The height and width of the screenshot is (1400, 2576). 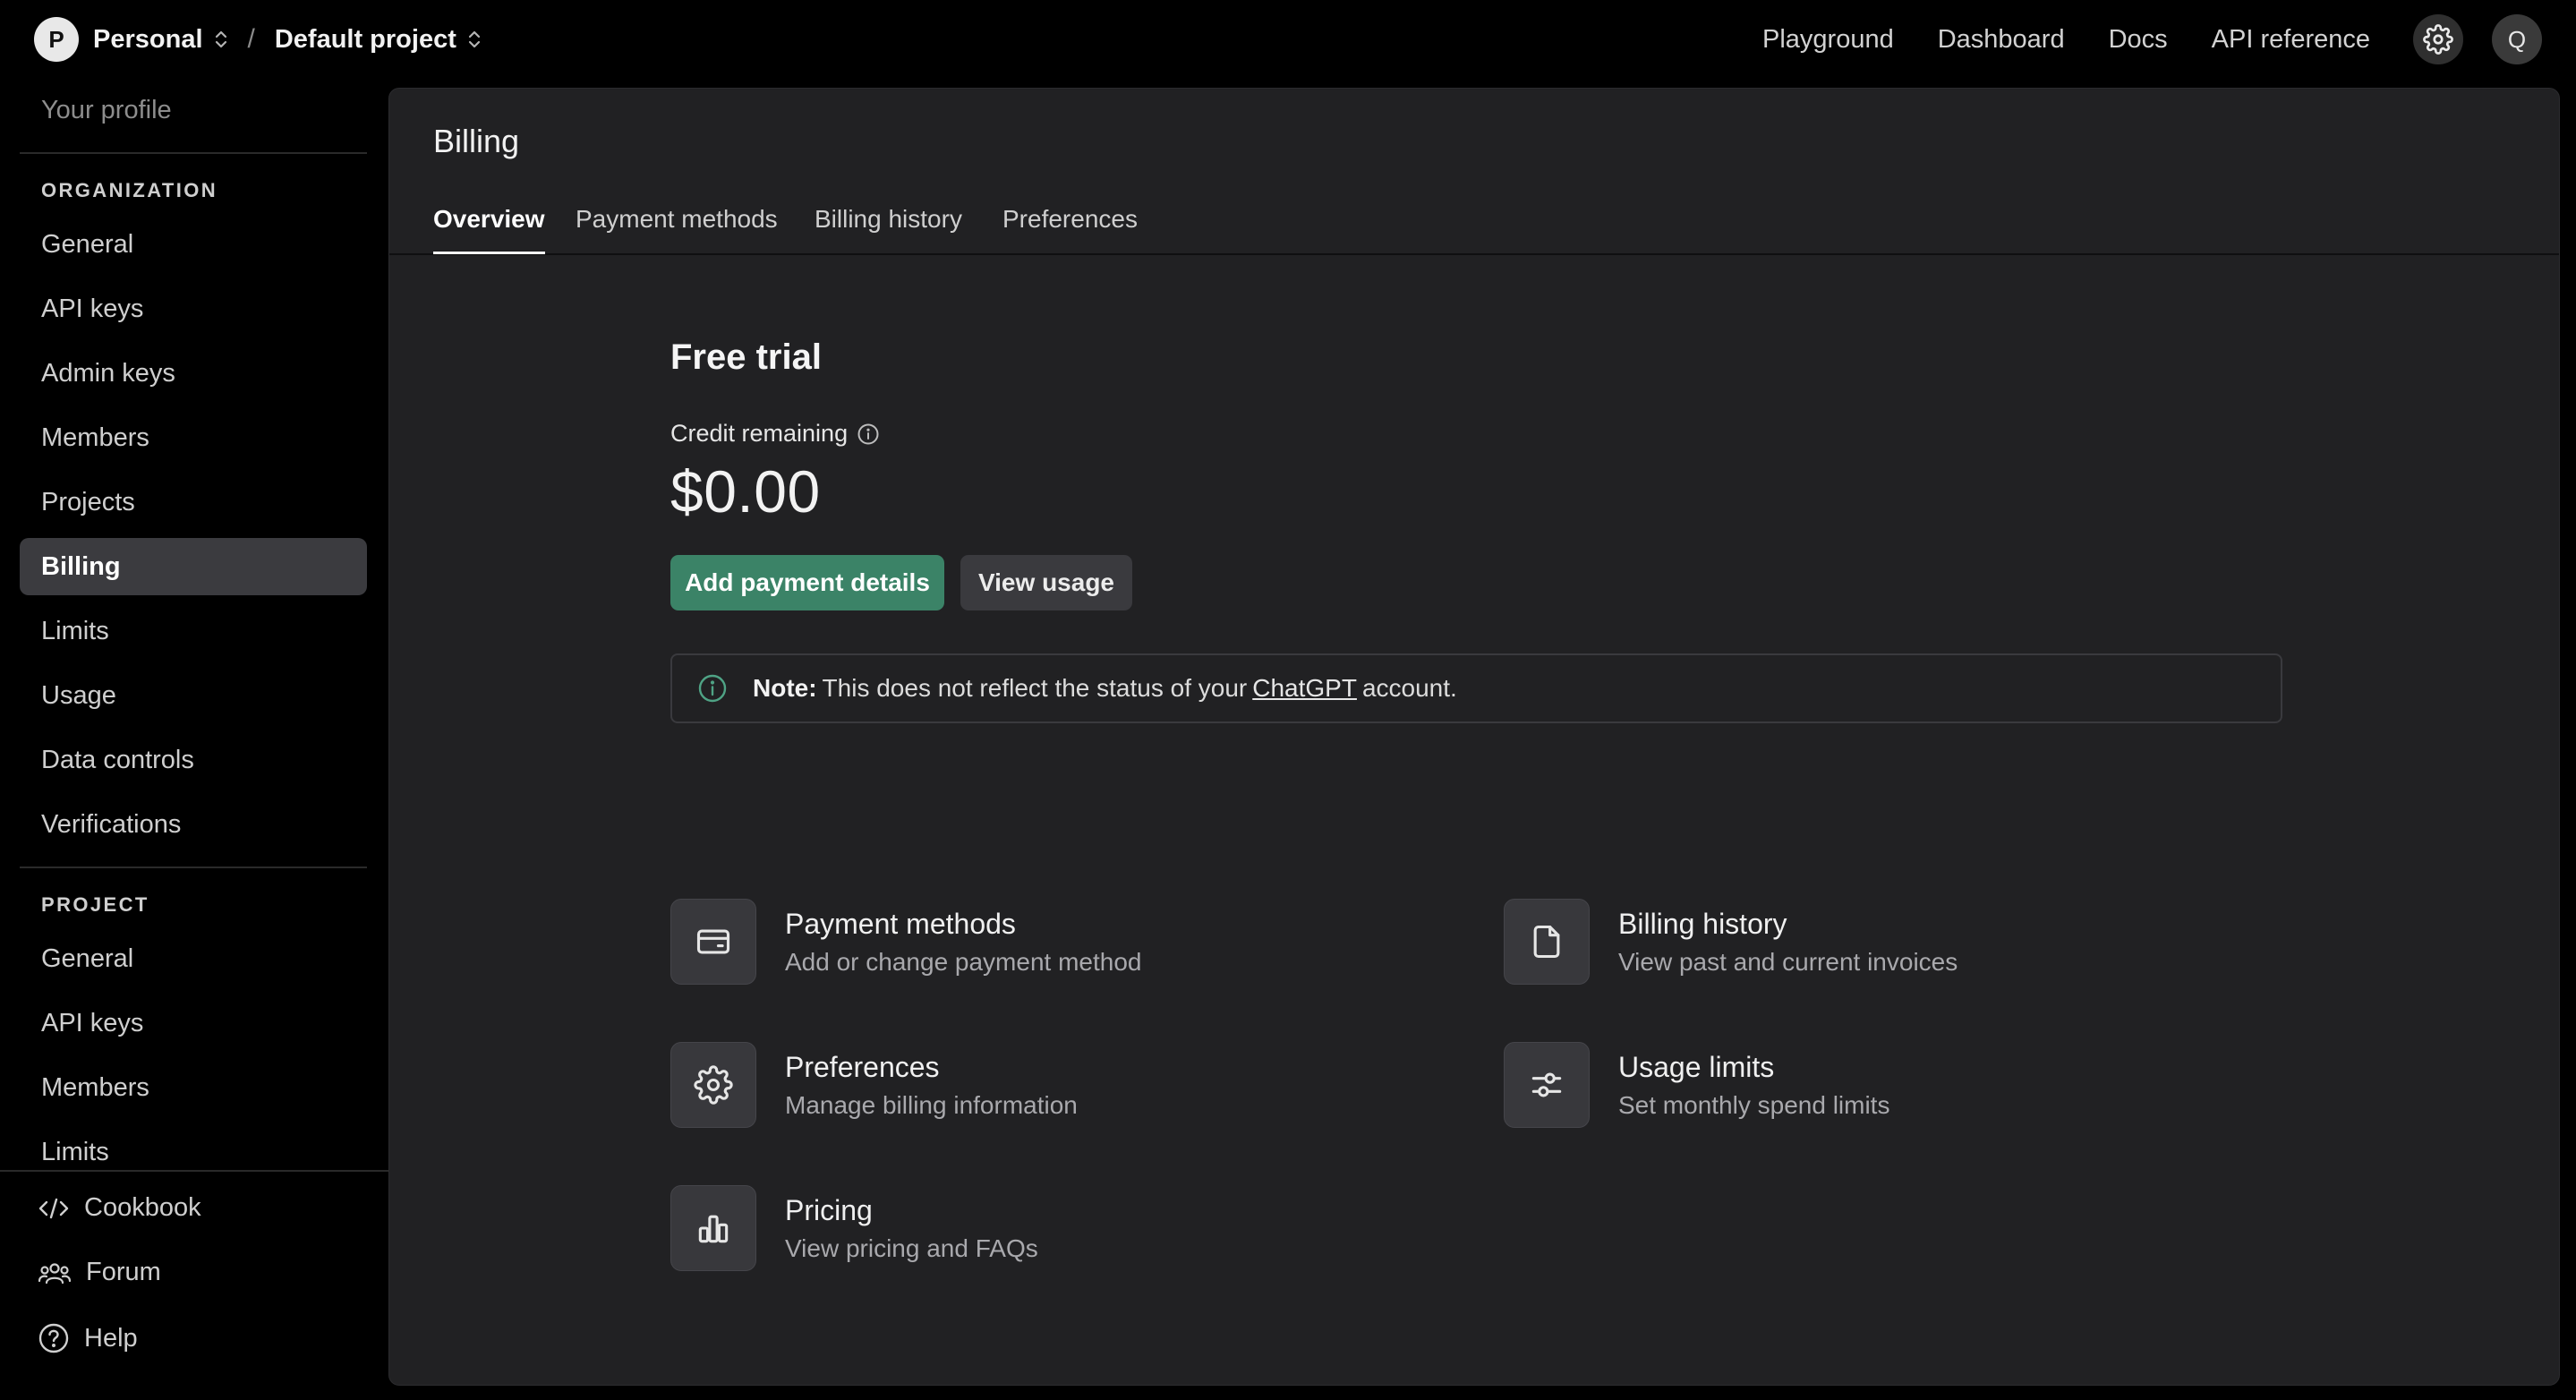 I want to click on card-title: Preferences, so click(x=862, y=1066).